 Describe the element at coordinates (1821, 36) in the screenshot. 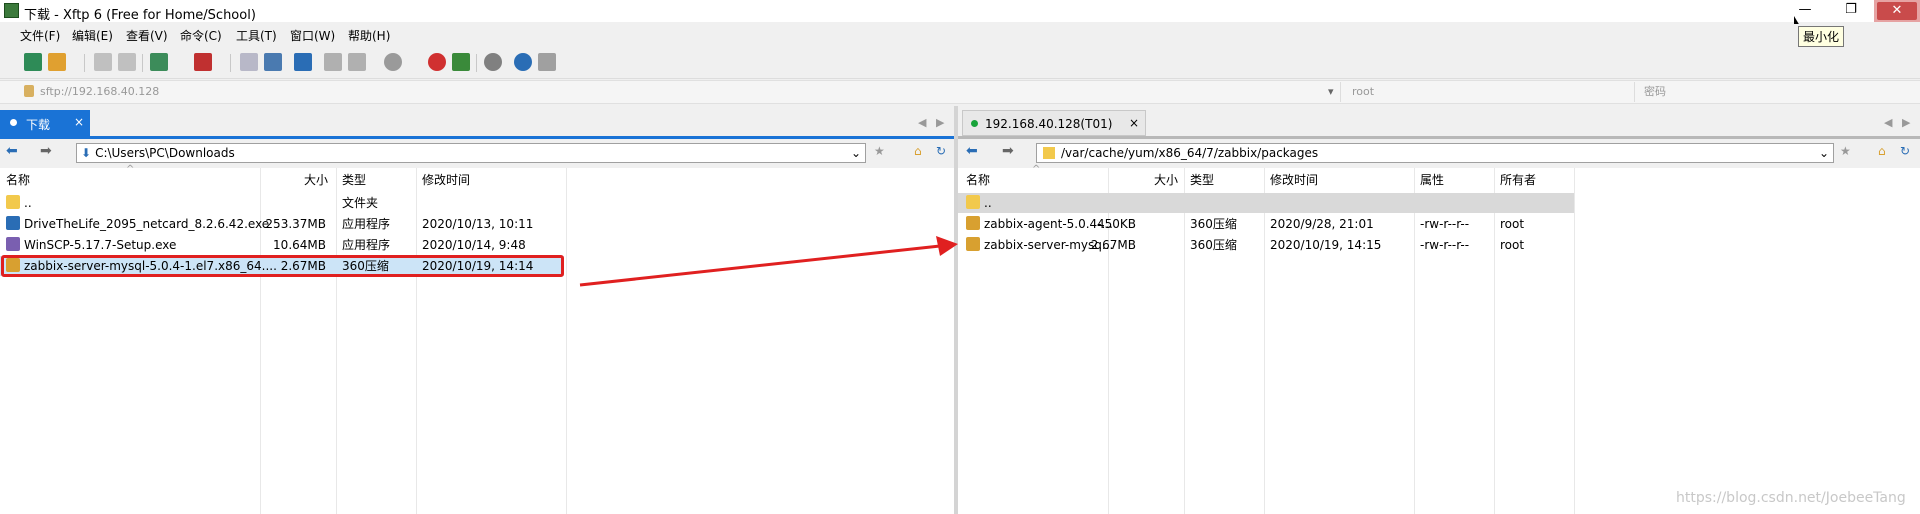

I see `tooltip: 最小化` at that location.